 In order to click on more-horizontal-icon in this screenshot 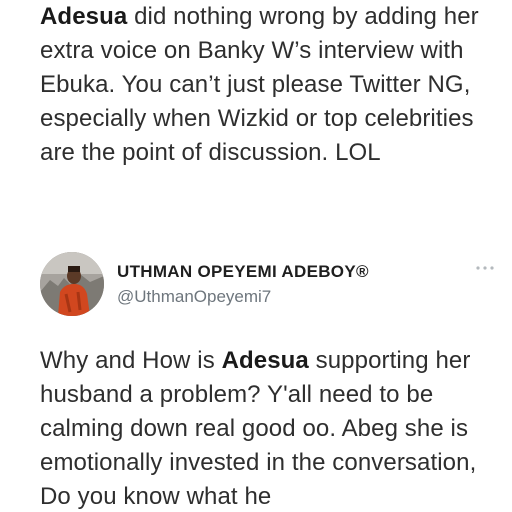, I will do `click(485, 268)`.